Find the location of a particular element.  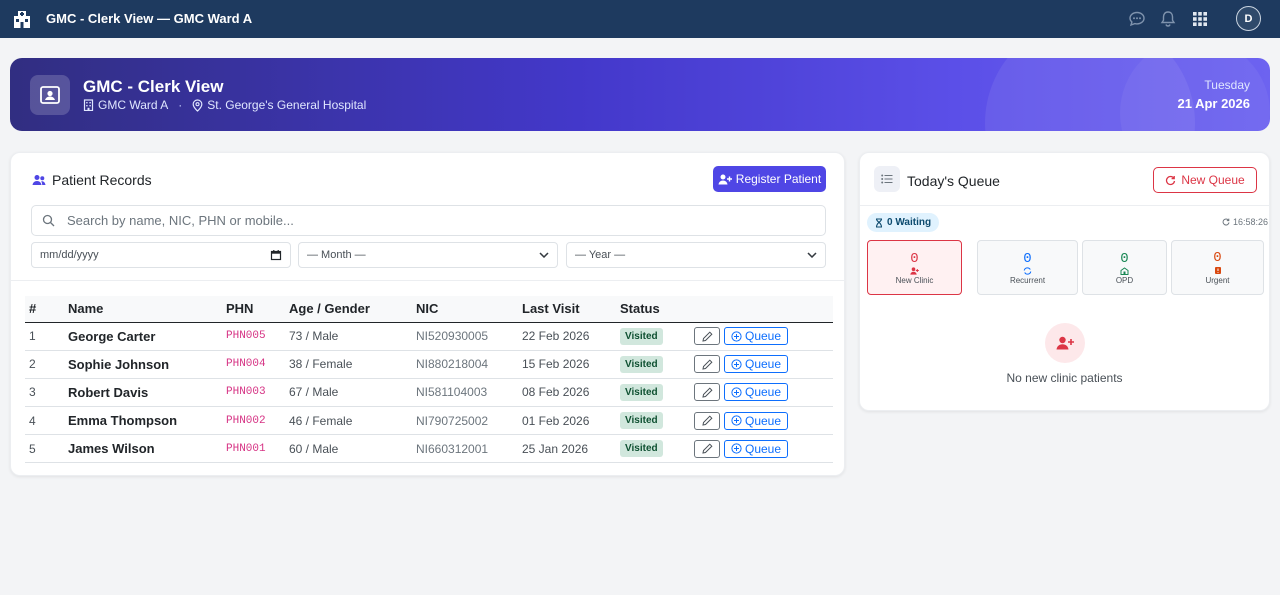

column-header: NIC is located at coordinates (465, 309).